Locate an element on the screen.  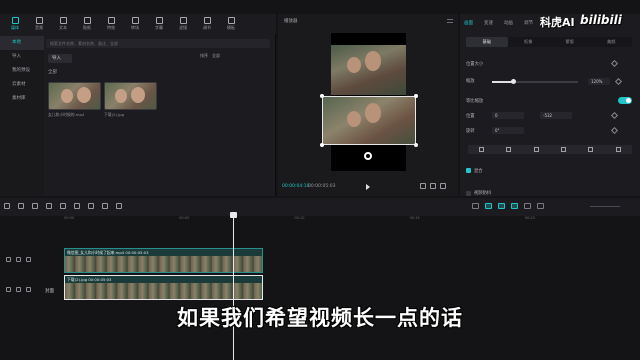
timeline-tools is located at coordinates (63, 206).